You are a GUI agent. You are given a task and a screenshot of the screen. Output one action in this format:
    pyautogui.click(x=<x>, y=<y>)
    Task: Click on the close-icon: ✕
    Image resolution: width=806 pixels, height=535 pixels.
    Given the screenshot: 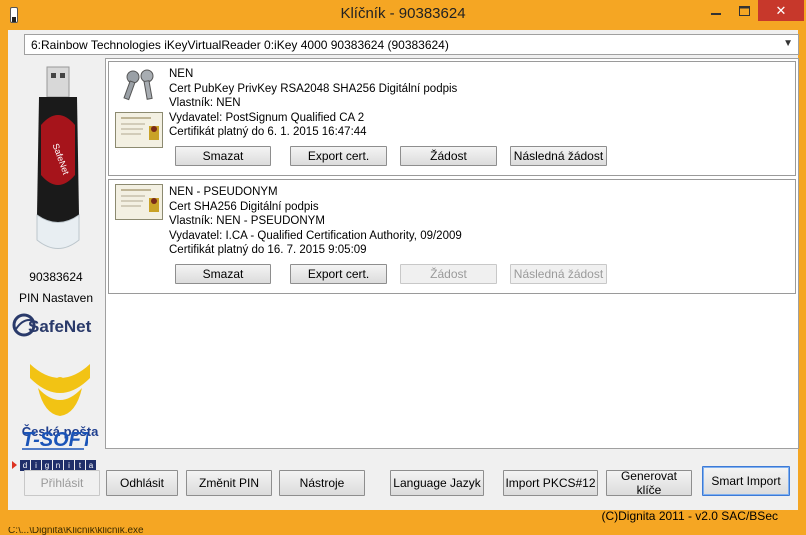 What is the action you would take?
    pyautogui.click(x=781, y=10)
    